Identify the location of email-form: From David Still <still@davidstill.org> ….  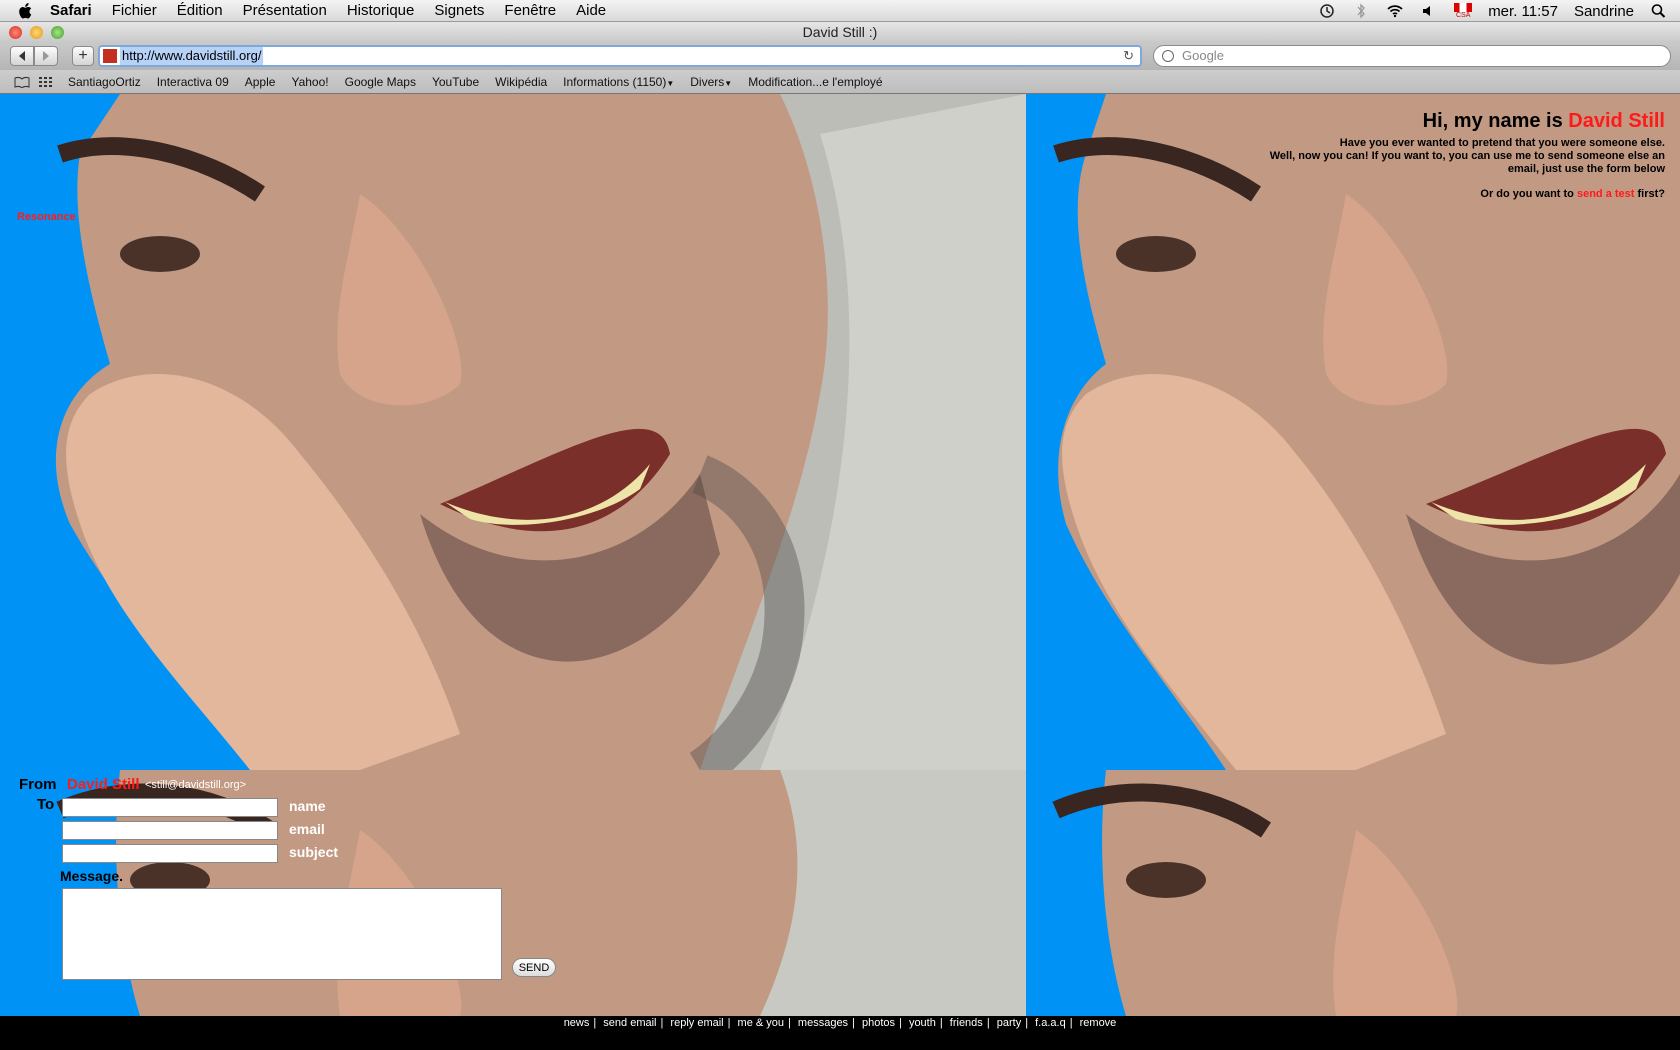
(290, 894).